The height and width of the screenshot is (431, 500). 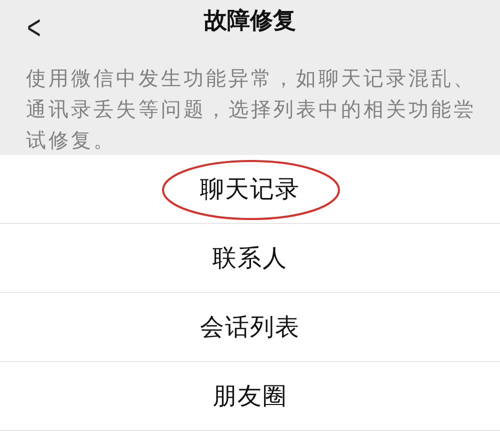 What do you see at coordinates (250, 21) in the screenshot?
I see `page-title: 故障修复` at bounding box center [250, 21].